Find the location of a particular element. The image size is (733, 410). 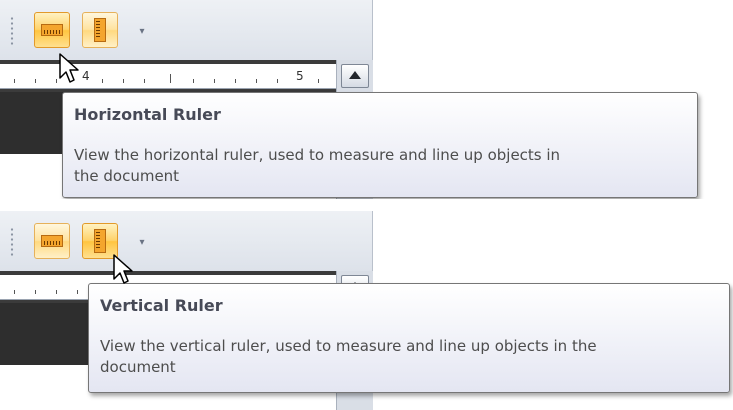

vertical-ruler-button is located at coordinates (100, 30).